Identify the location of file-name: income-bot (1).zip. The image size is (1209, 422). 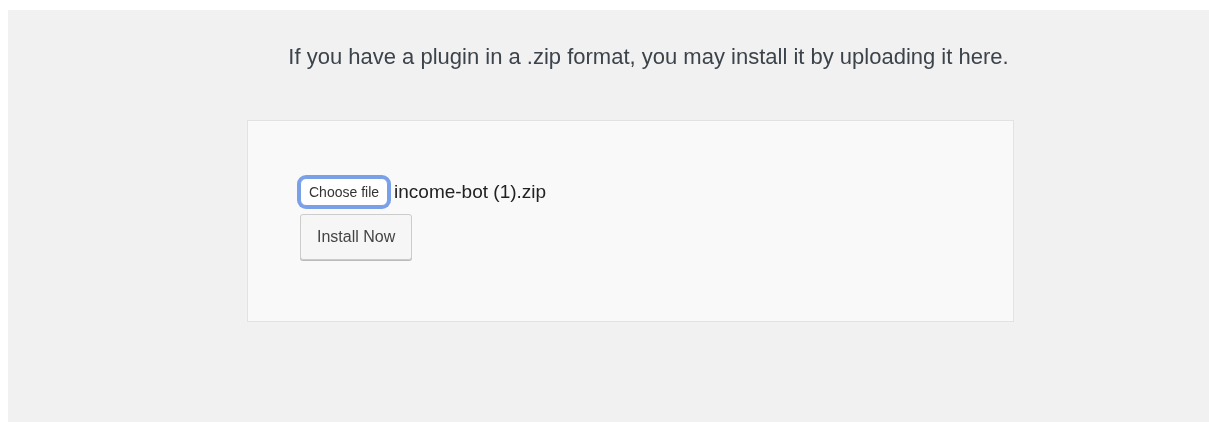
(470, 192).